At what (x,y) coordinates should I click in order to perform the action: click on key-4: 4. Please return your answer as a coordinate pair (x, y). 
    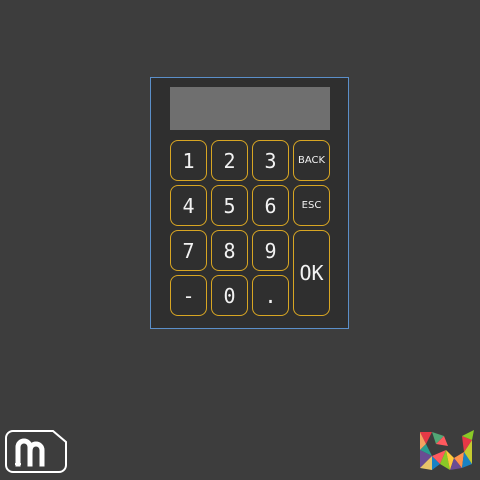
    Looking at the image, I should click on (188, 205).